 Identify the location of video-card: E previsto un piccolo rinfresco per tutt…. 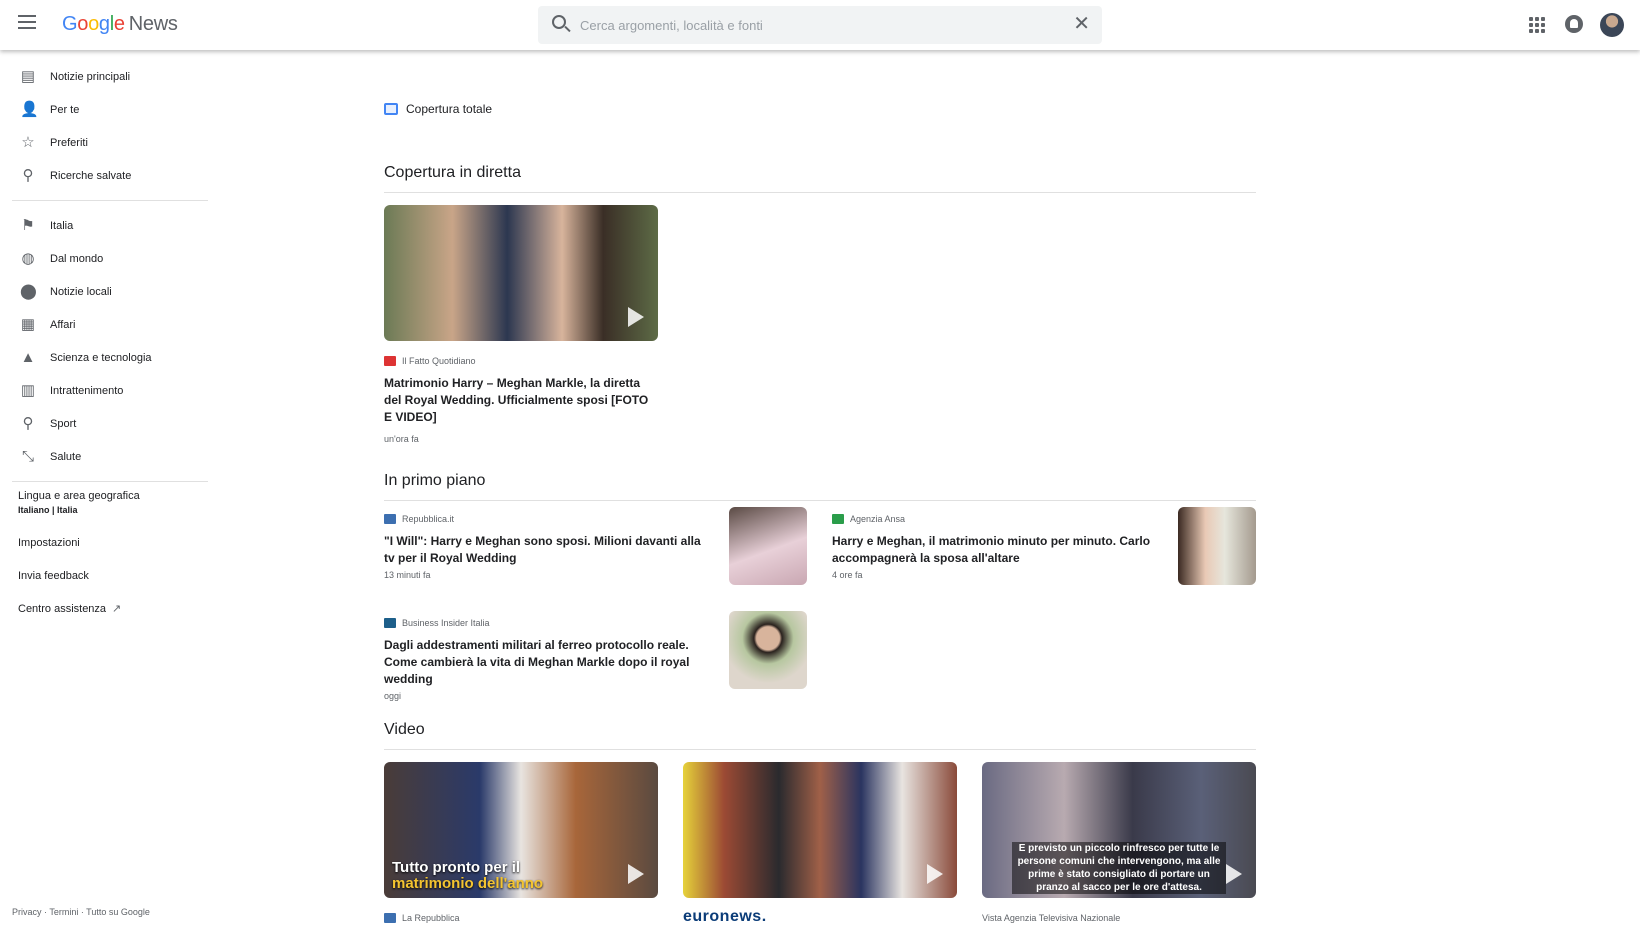
(1119, 844).